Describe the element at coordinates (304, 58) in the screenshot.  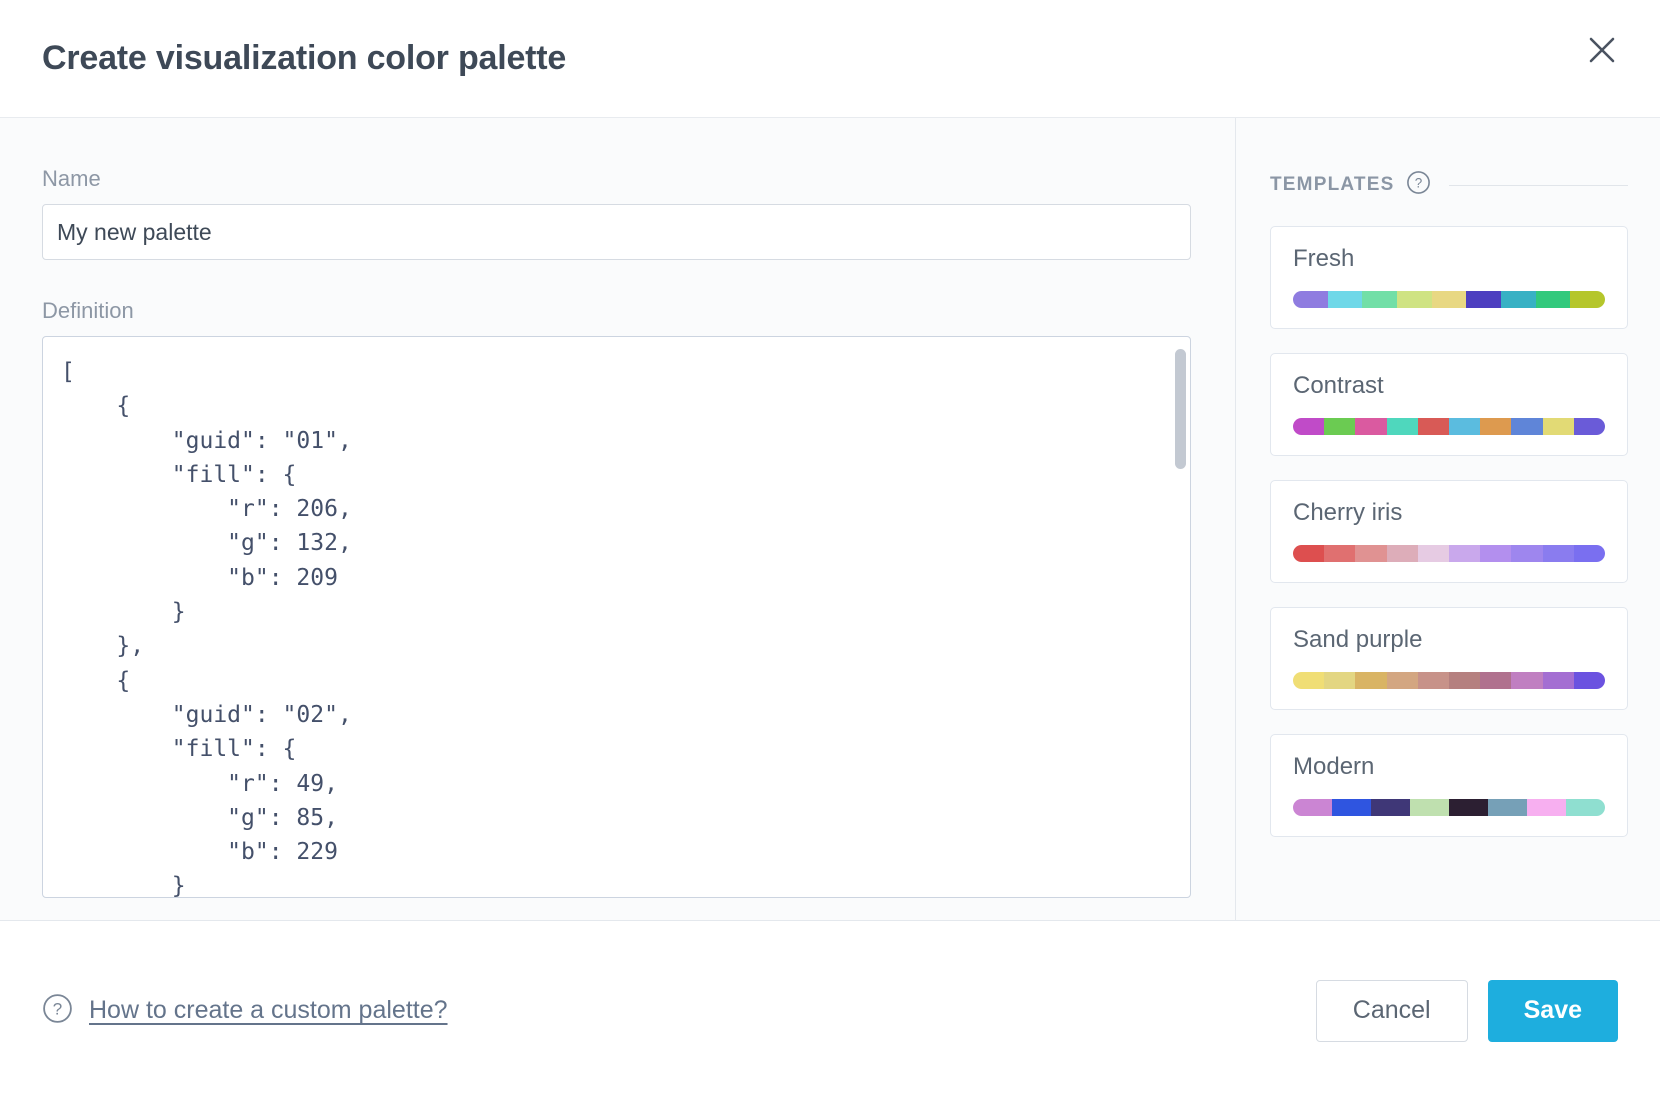
I see `dialog-title: Create visualization color palette` at that location.